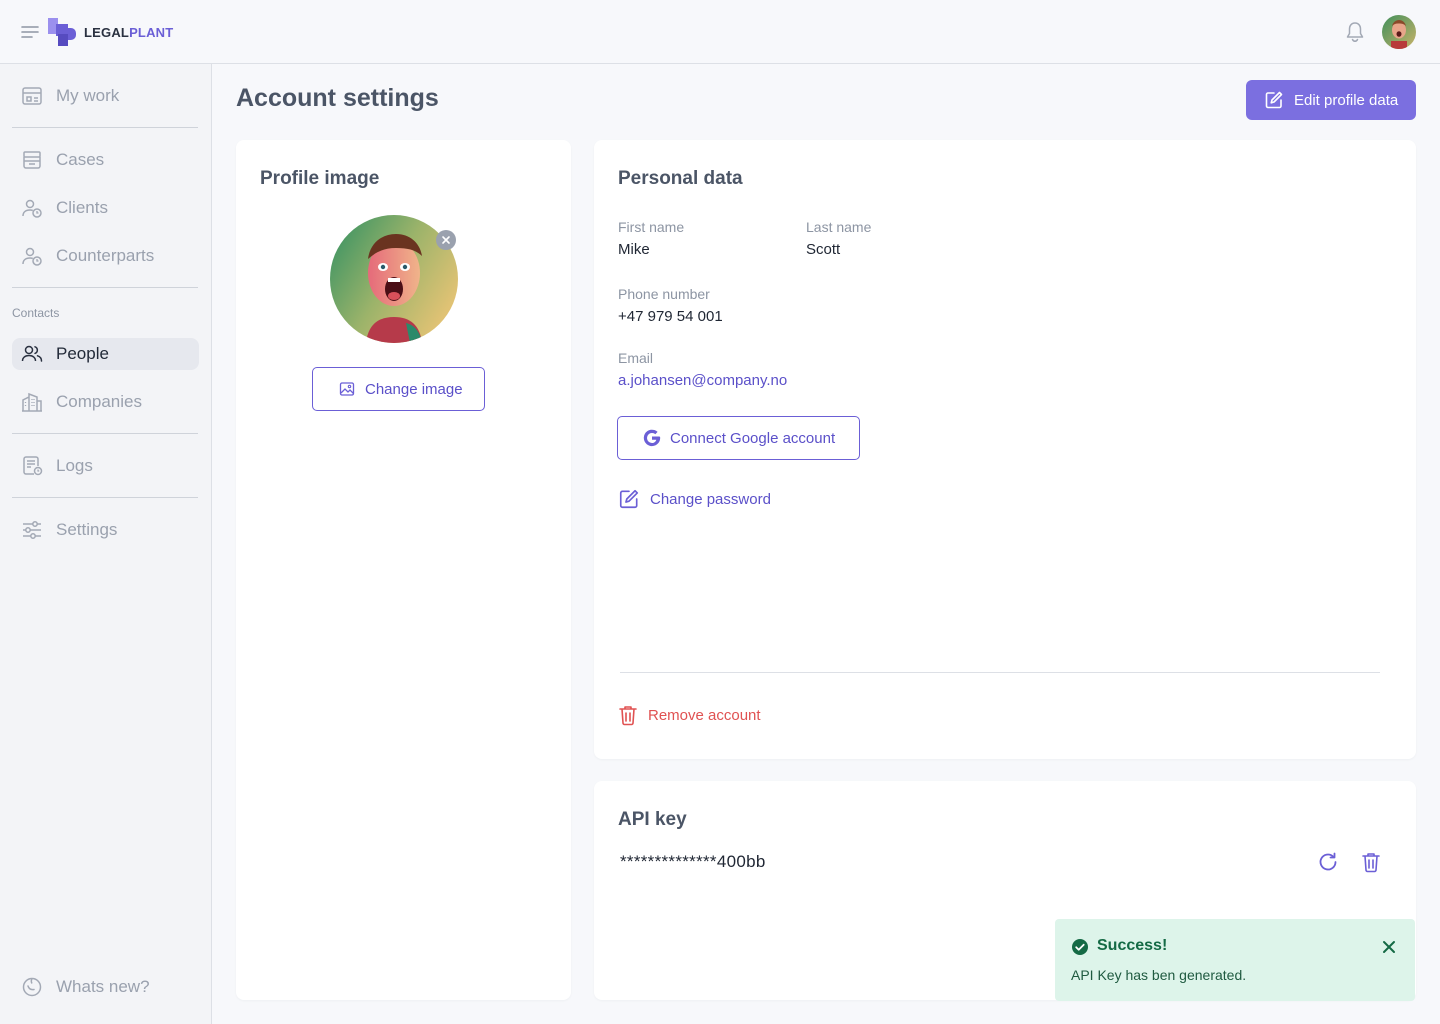  What do you see at coordinates (414, 389) in the screenshot?
I see `change-image-label: Change image` at bounding box center [414, 389].